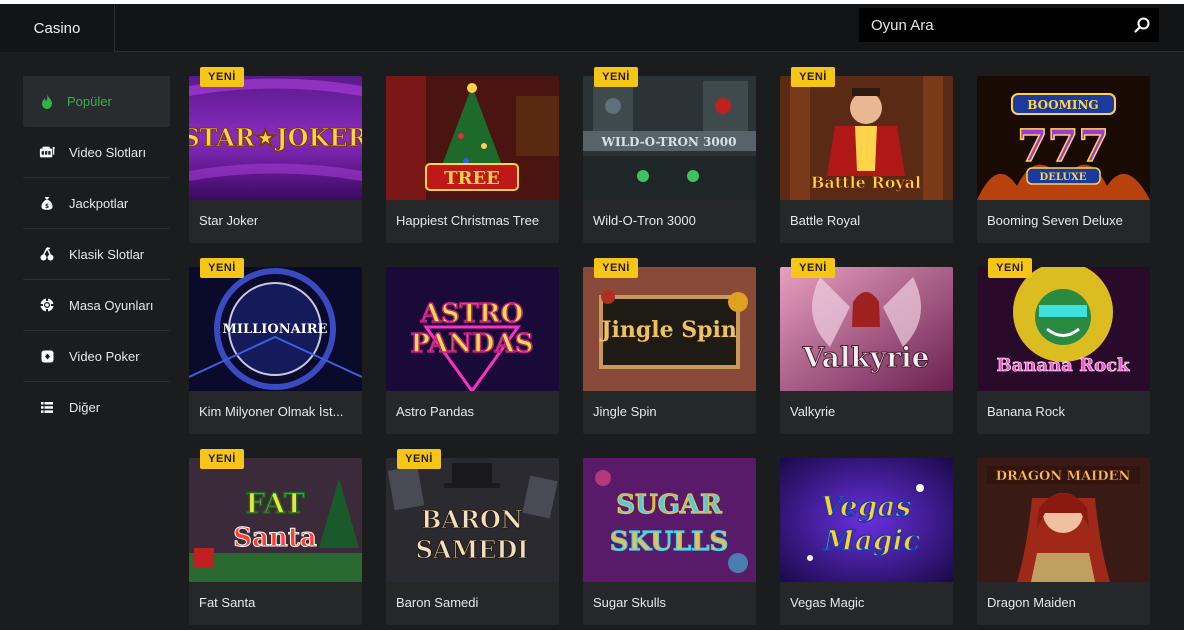  I want to click on sidebar-item-masa-oyunlari: Masa Oyunları, so click(96, 305).